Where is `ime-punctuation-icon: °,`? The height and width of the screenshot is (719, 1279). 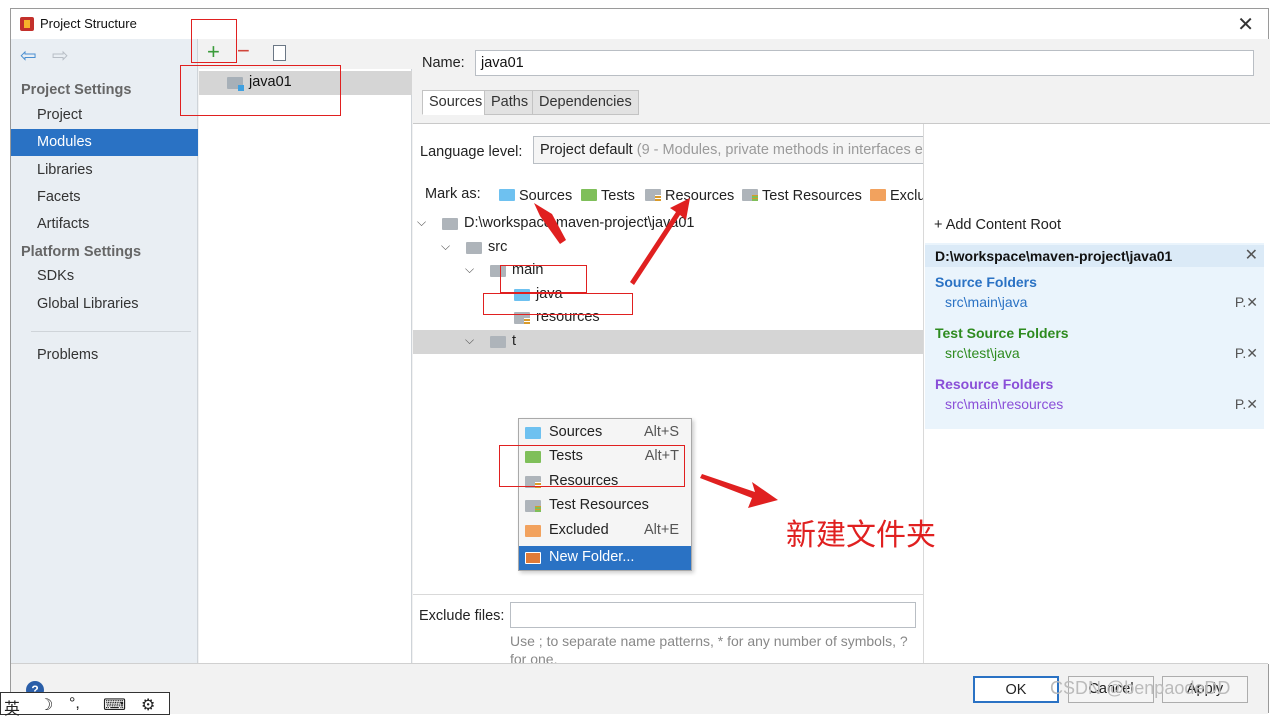
ime-punctuation-icon: °, is located at coordinates (74, 704).